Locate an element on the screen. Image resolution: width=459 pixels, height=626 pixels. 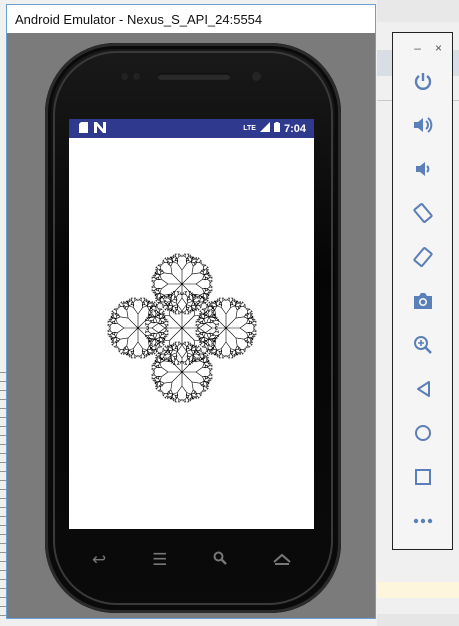
volume-down-icon is located at coordinates (422, 169).